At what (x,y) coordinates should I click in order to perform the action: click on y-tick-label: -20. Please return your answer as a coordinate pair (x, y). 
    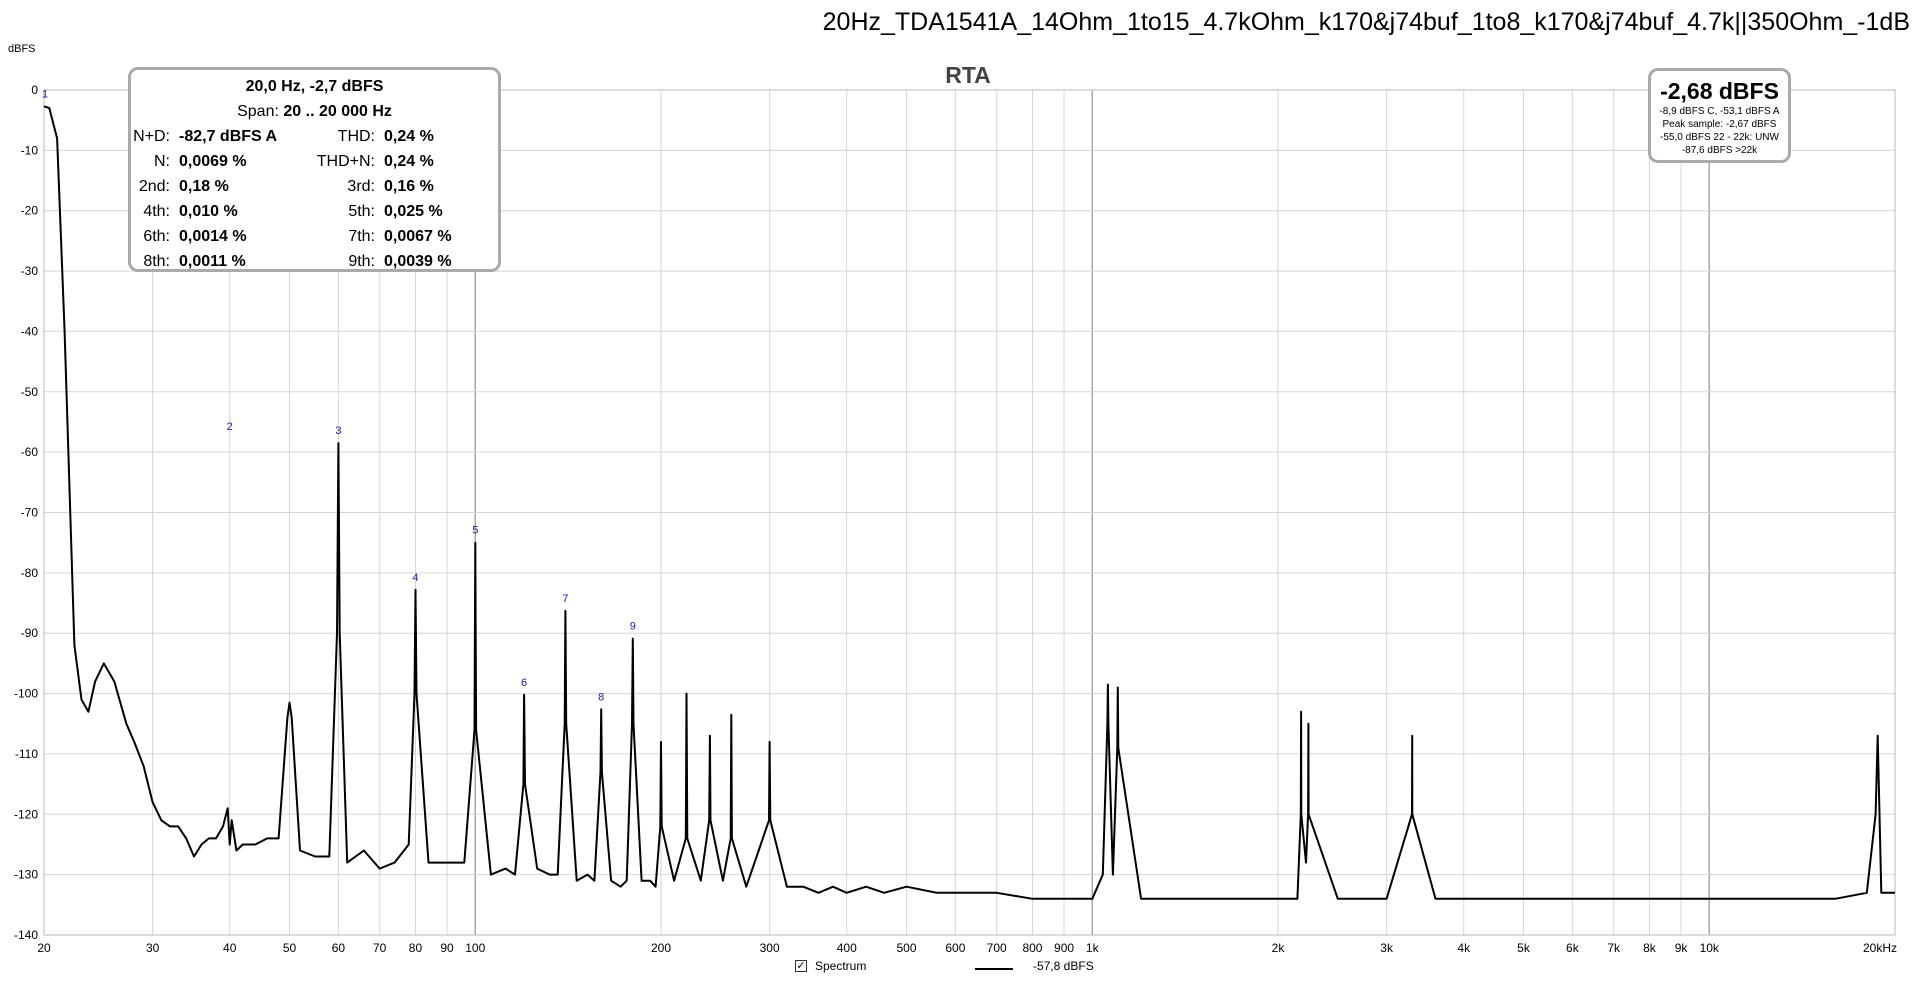
    Looking at the image, I should click on (30, 211).